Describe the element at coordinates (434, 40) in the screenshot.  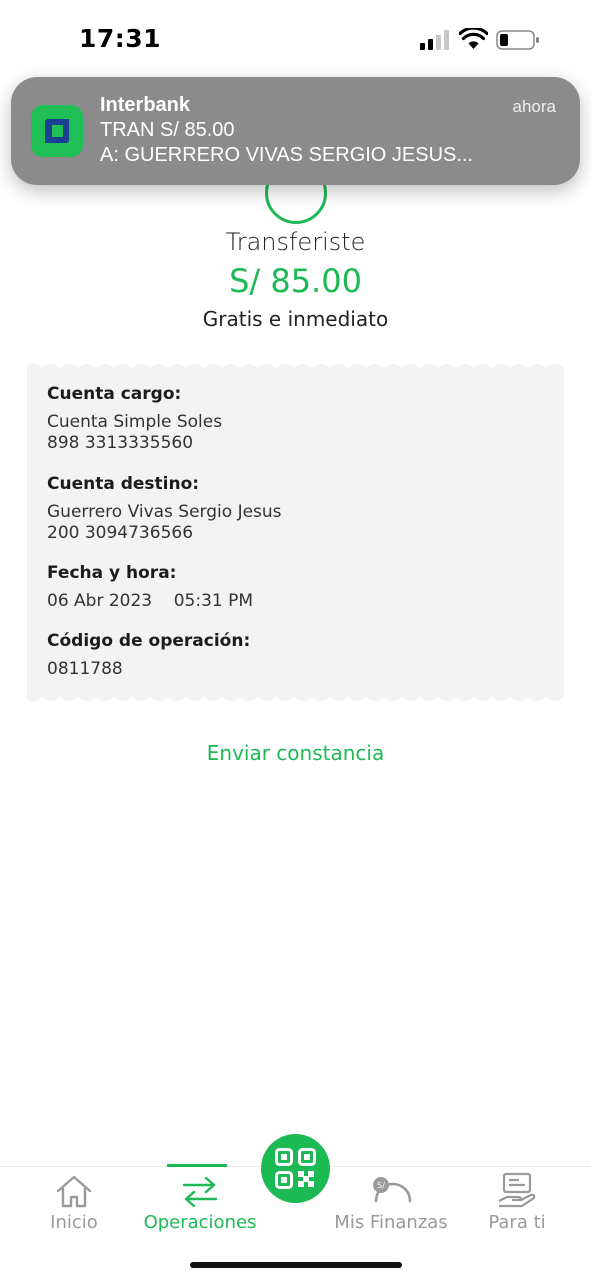
I see `signal-icon` at that location.